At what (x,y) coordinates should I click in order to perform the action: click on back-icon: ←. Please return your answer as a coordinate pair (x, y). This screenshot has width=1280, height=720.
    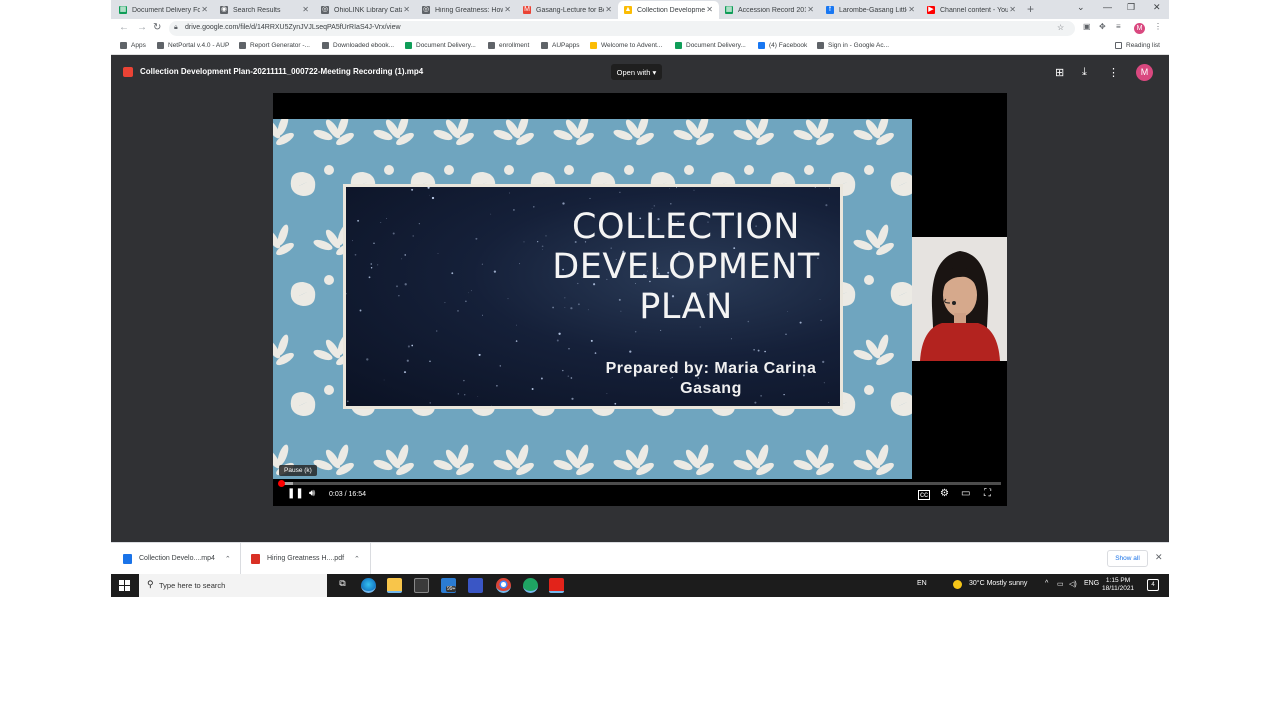
    Looking at the image, I should click on (124, 27).